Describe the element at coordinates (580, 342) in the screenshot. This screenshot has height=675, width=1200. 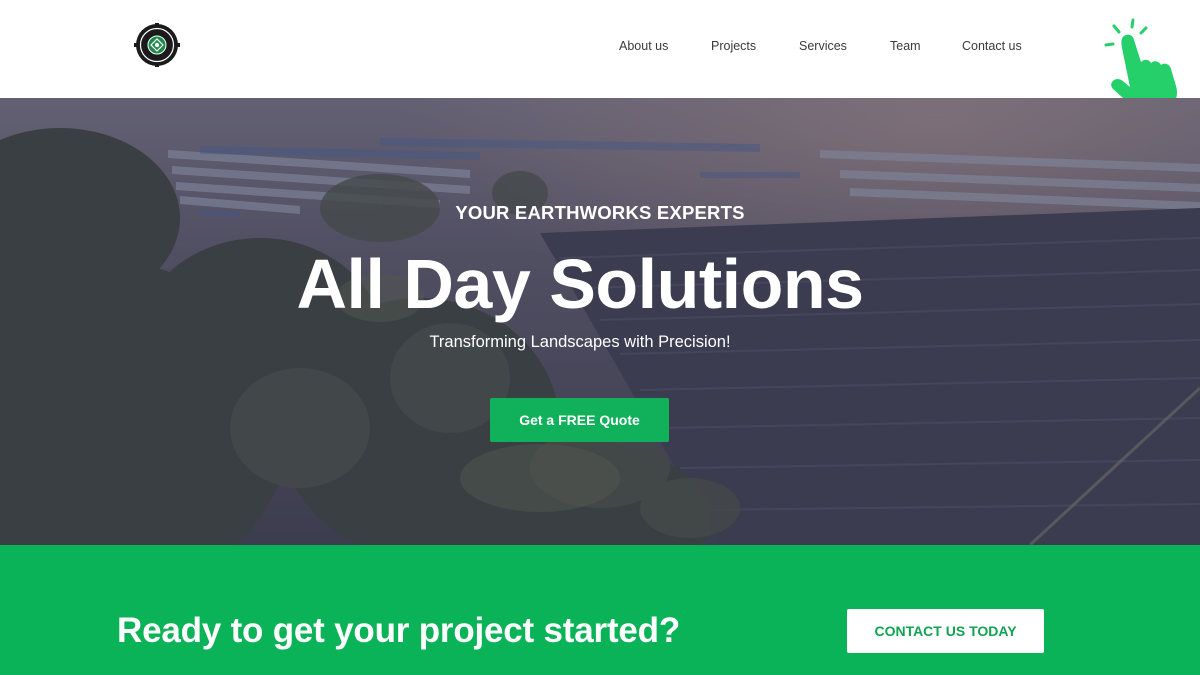
I see `hero-subtitle: Transforming Landscapes with Precision!` at that location.